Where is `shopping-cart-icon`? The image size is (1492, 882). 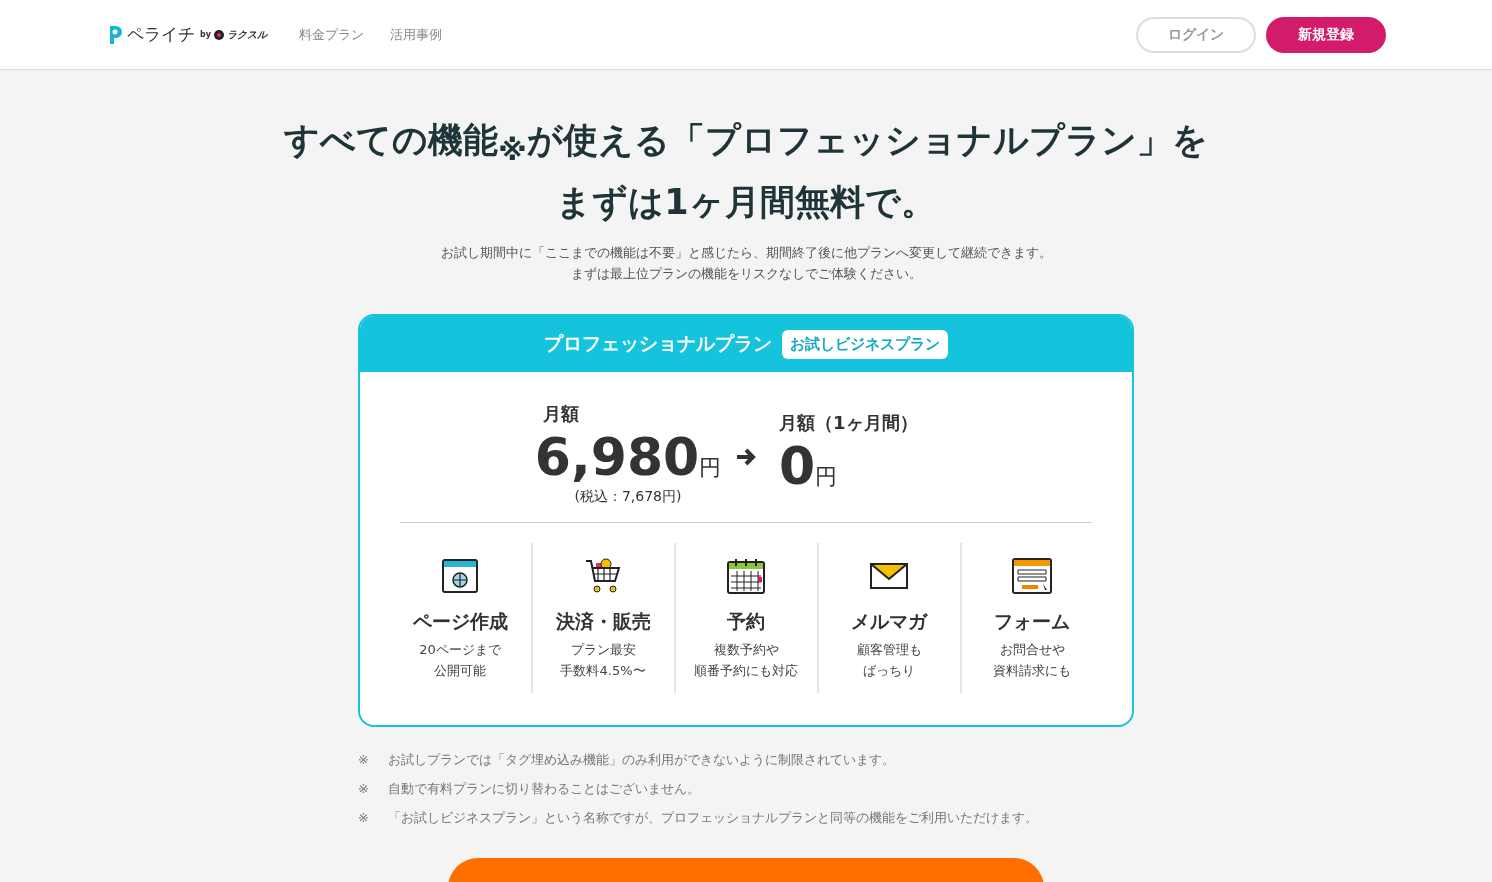 shopping-cart-icon is located at coordinates (603, 576).